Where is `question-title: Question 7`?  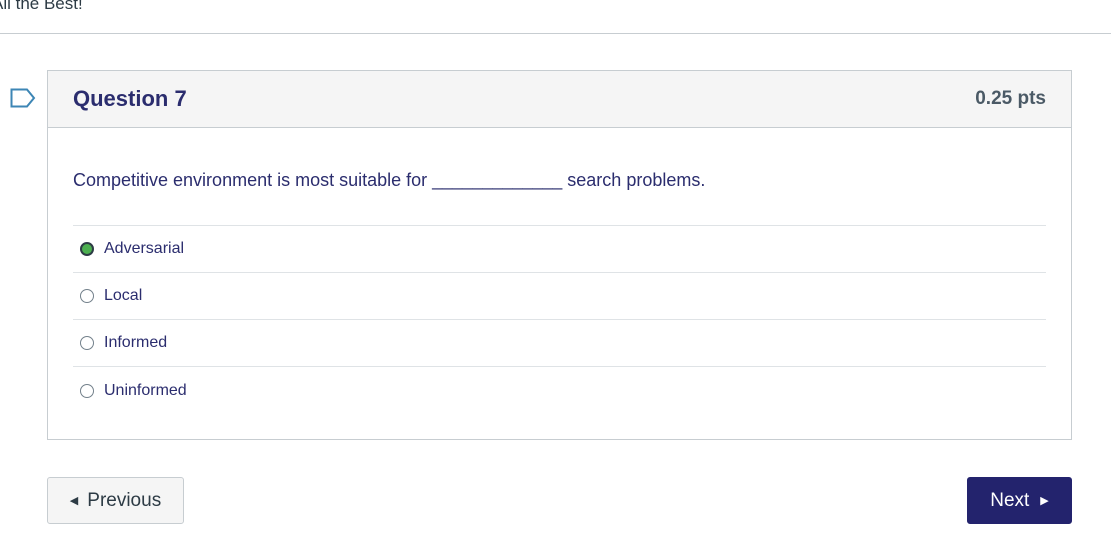
question-title: Question 7 is located at coordinates (130, 98).